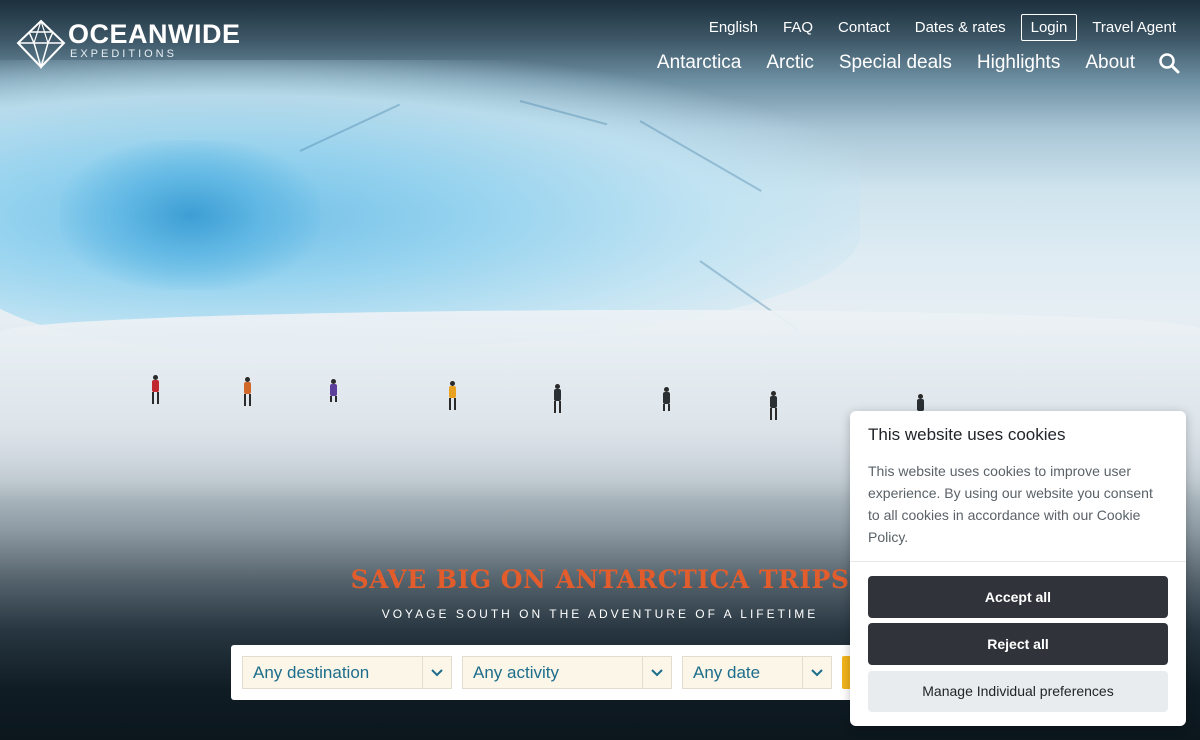 This screenshot has width=1200, height=740. What do you see at coordinates (516, 672) in the screenshot?
I see `activity-value: Any activity` at bounding box center [516, 672].